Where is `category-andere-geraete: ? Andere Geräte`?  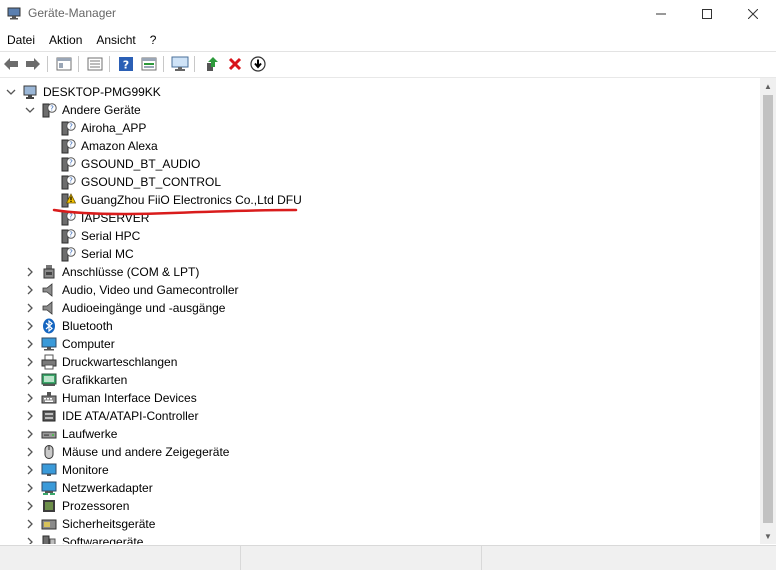 category-andere-geraete: ? Andere Geräte is located at coordinates (380, 110).